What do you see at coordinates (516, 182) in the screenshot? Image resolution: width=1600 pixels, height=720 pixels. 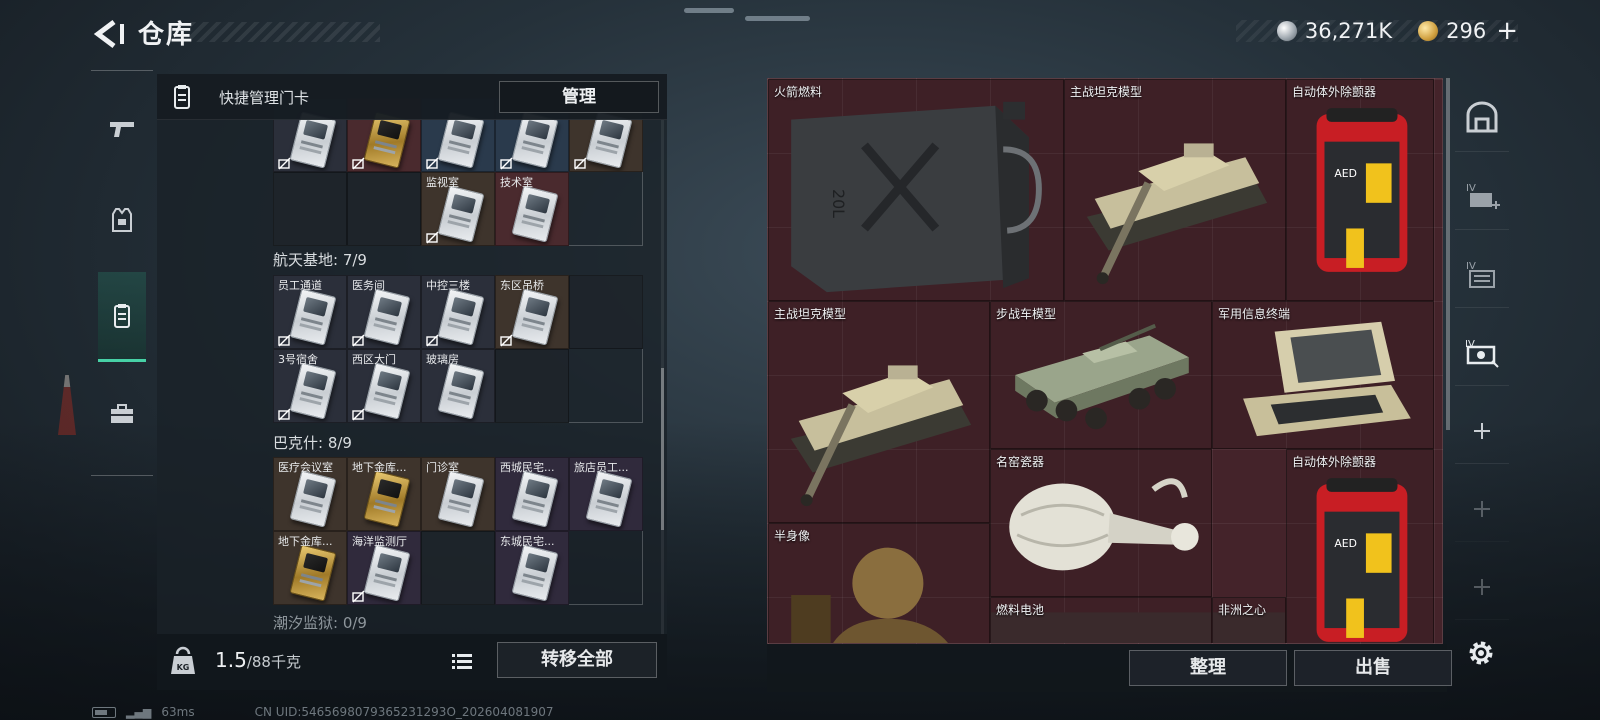 I see `keycard-name: 技术室` at bounding box center [516, 182].